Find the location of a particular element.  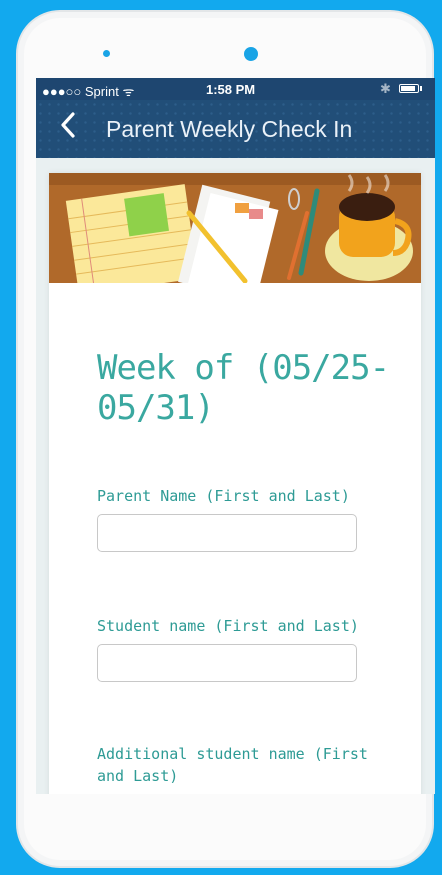

battery-icon is located at coordinates (409, 88).